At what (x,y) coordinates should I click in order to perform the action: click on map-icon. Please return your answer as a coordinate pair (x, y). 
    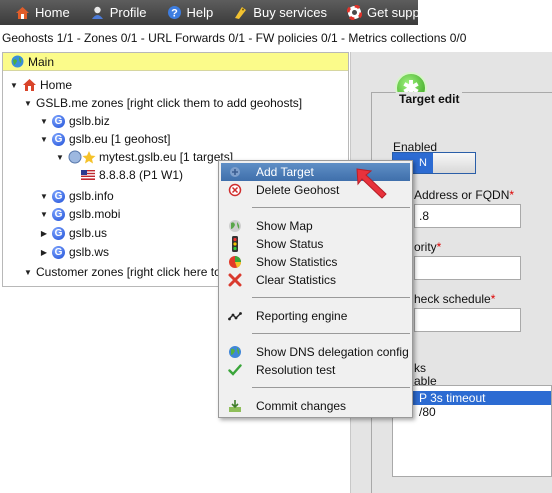
    Looking at the image, I should click on (235, 226).